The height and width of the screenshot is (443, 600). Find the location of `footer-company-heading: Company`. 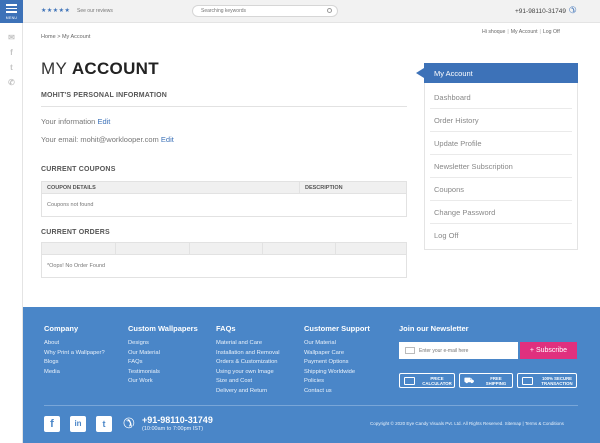

footer-company-heading: Company is located at coordinates (61, 328).